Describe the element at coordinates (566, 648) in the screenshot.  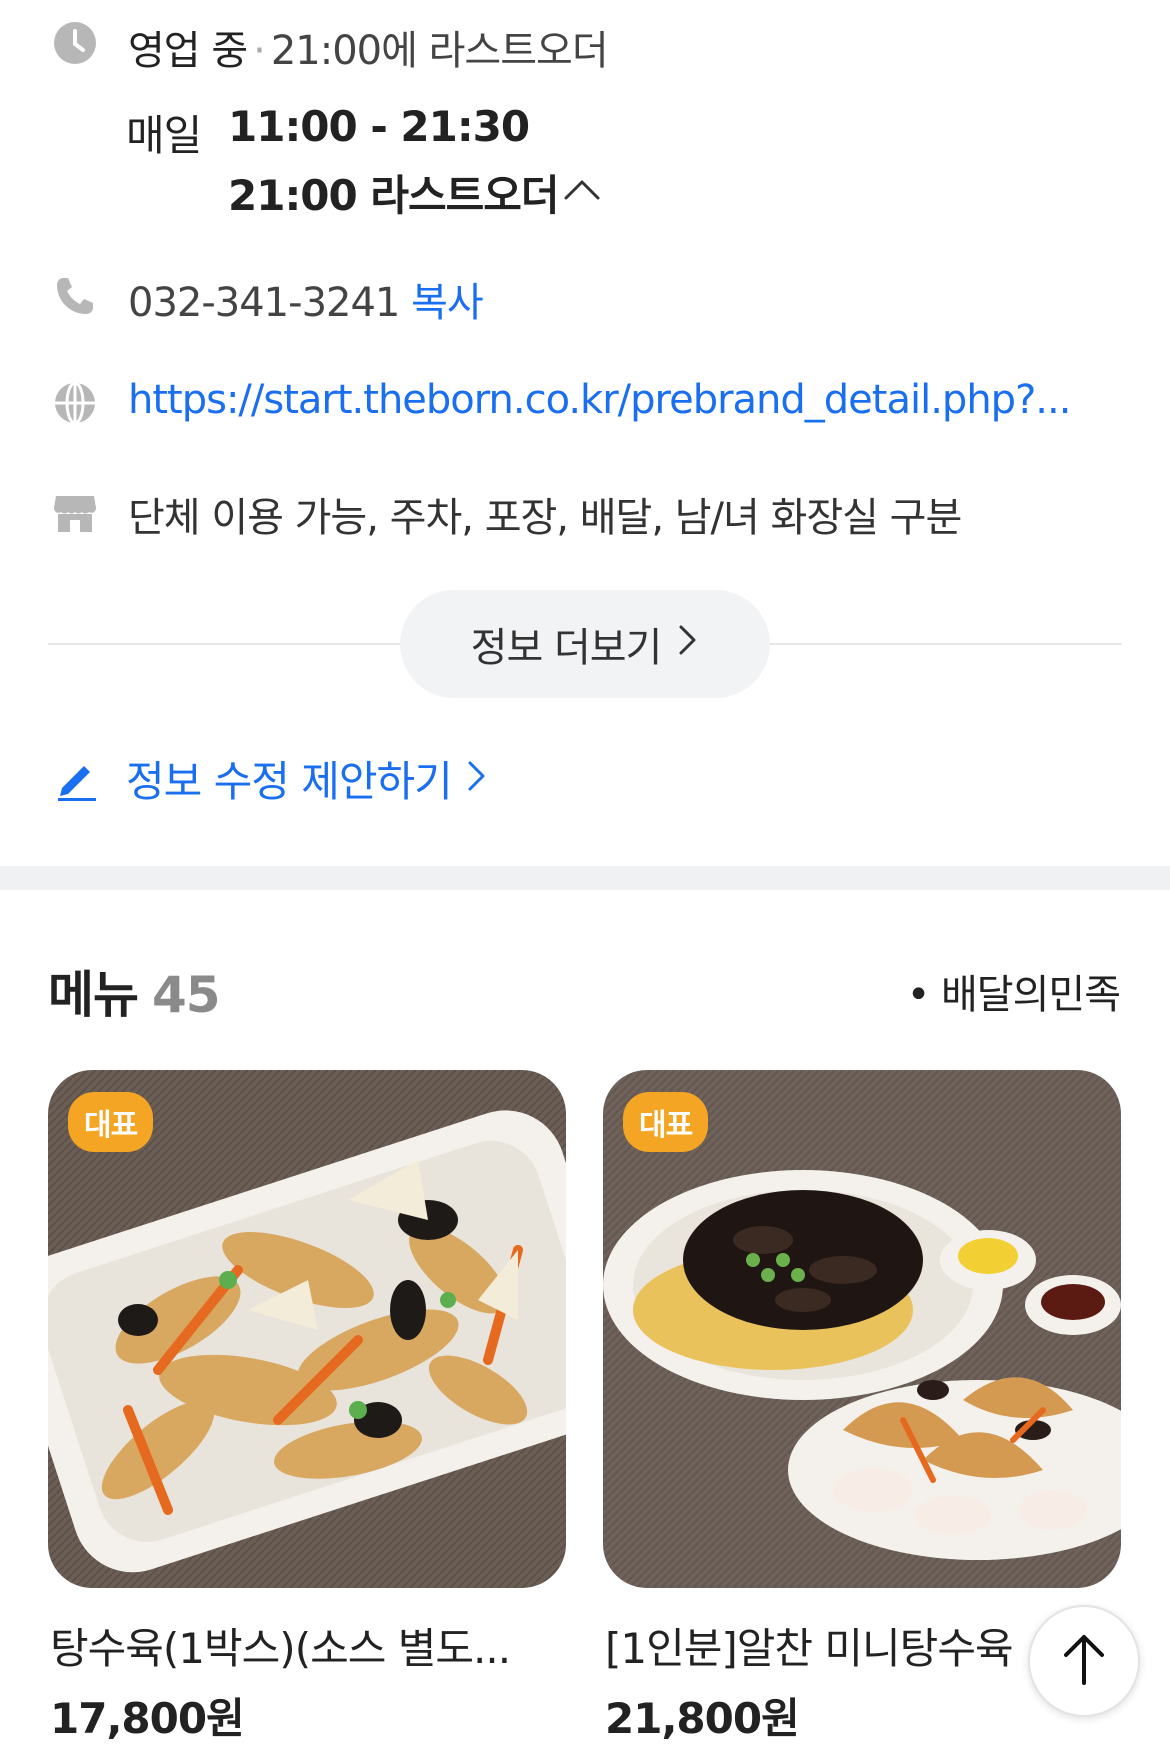
I see `more-info-label: 정보 더보기` at that location.